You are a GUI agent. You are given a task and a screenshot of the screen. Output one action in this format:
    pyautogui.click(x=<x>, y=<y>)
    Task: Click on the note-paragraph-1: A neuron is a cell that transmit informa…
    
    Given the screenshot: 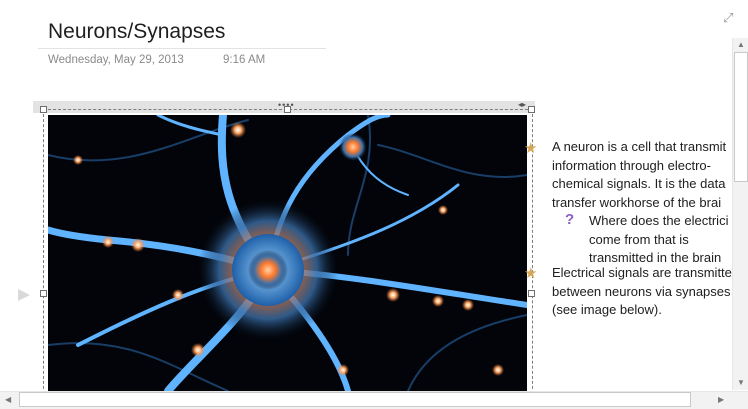 What is the action you would take?
    pyautogui.click(x=639, y=175)
    